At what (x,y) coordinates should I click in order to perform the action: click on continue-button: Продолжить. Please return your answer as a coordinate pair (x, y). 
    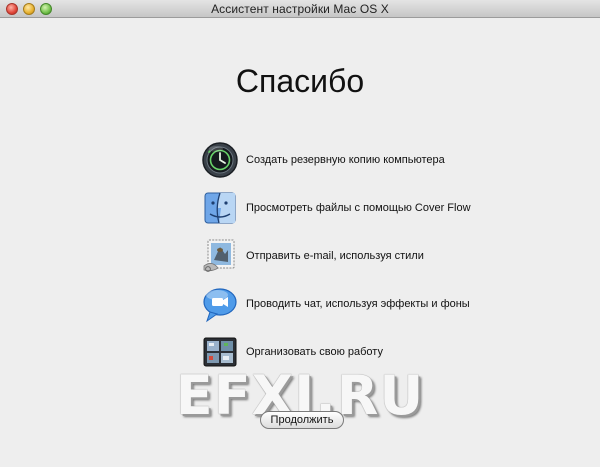
    Looking at the image, I should click on (302, 420).